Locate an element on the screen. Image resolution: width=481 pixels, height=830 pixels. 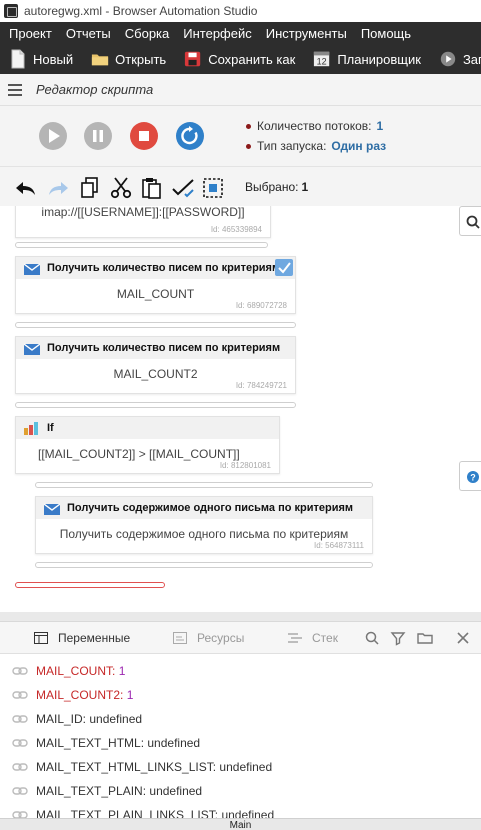
block-body: MAIL_COUNT2 is located at coordinates (155, 374).